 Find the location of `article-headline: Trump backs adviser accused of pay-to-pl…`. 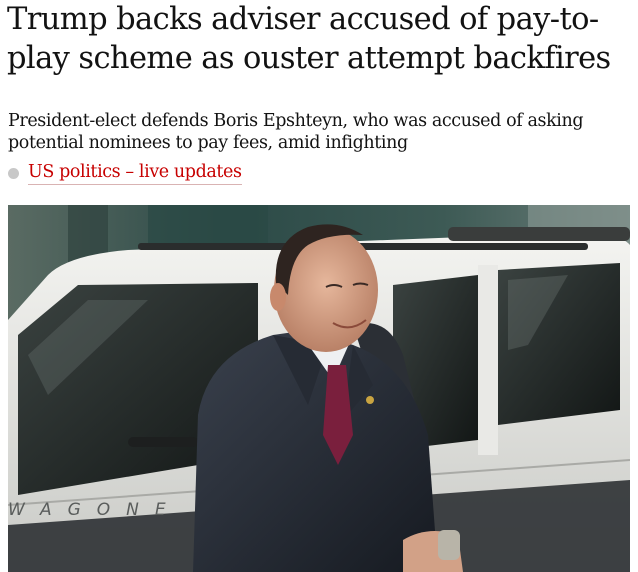

article-headline: Trump backs adviser accused of pay-to-pl… is located at coordinates (309, 39).